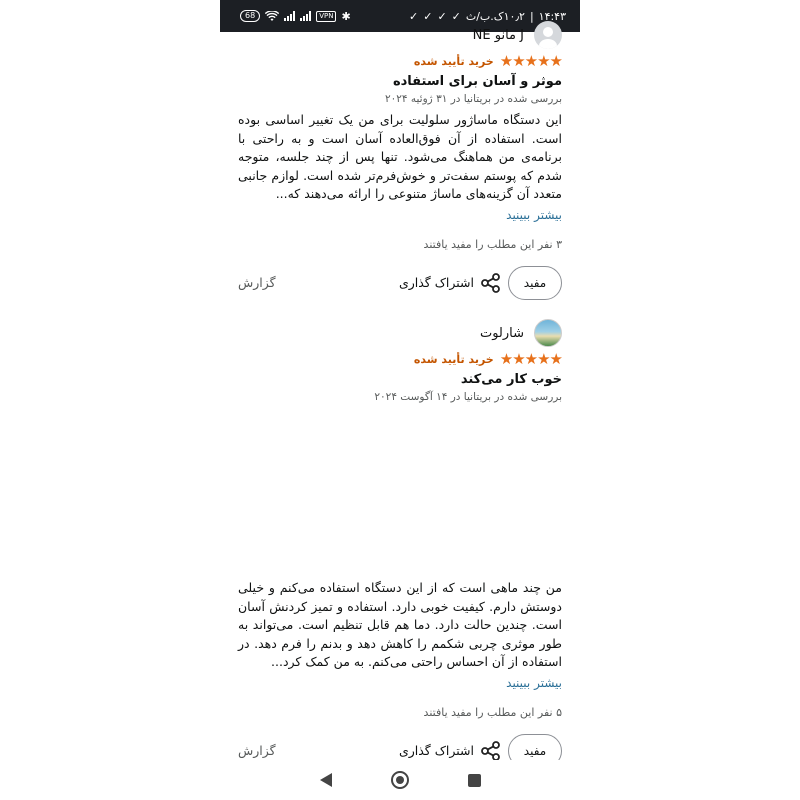 This screenshot has height=800, width=800. I want to click on back-icon, so click(325, 780).